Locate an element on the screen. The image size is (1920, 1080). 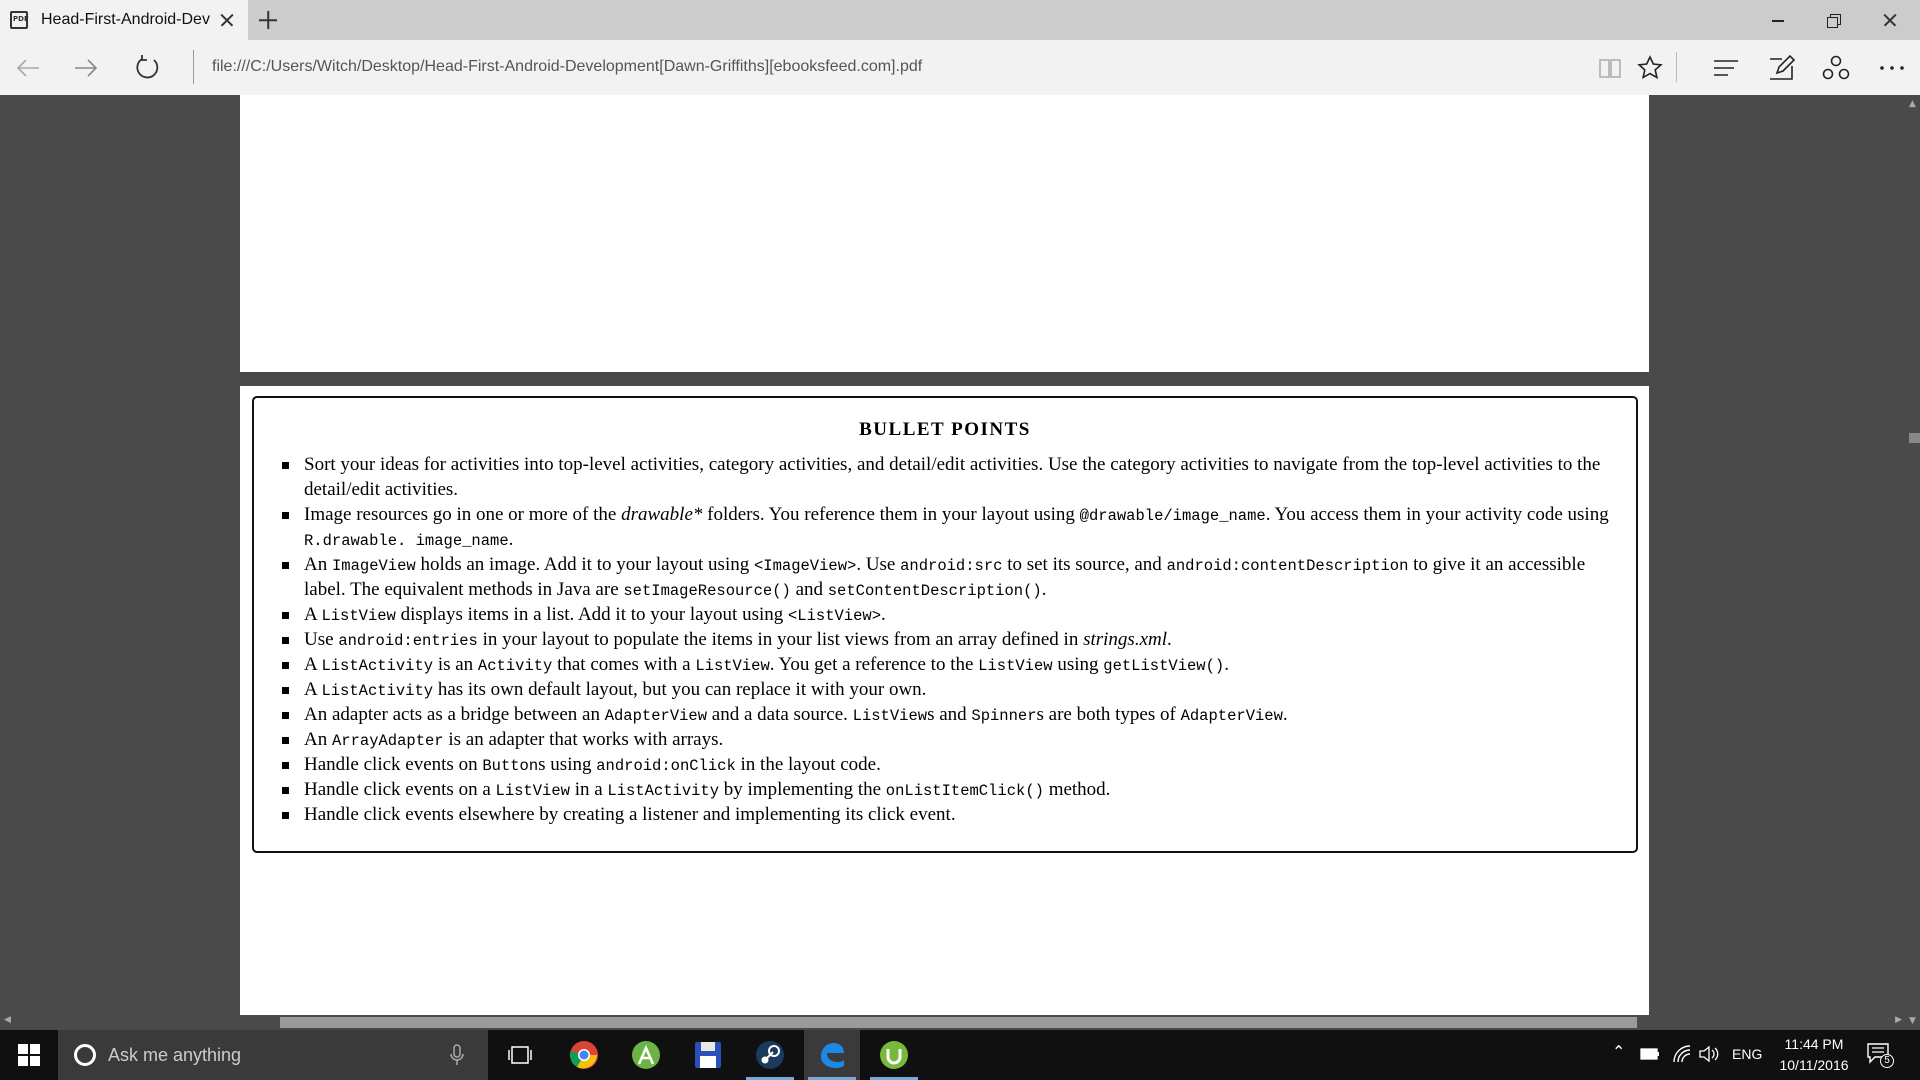
action-center-button: 5 is located at coordinates (1881, 1056).